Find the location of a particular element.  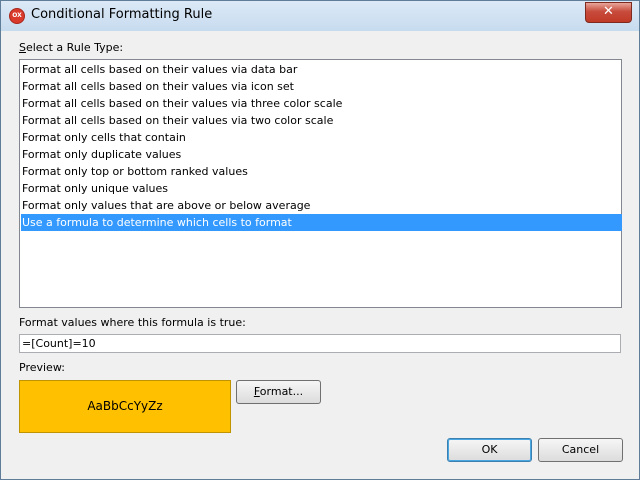

close-button: ✕ is located at coordinates (608, 12).